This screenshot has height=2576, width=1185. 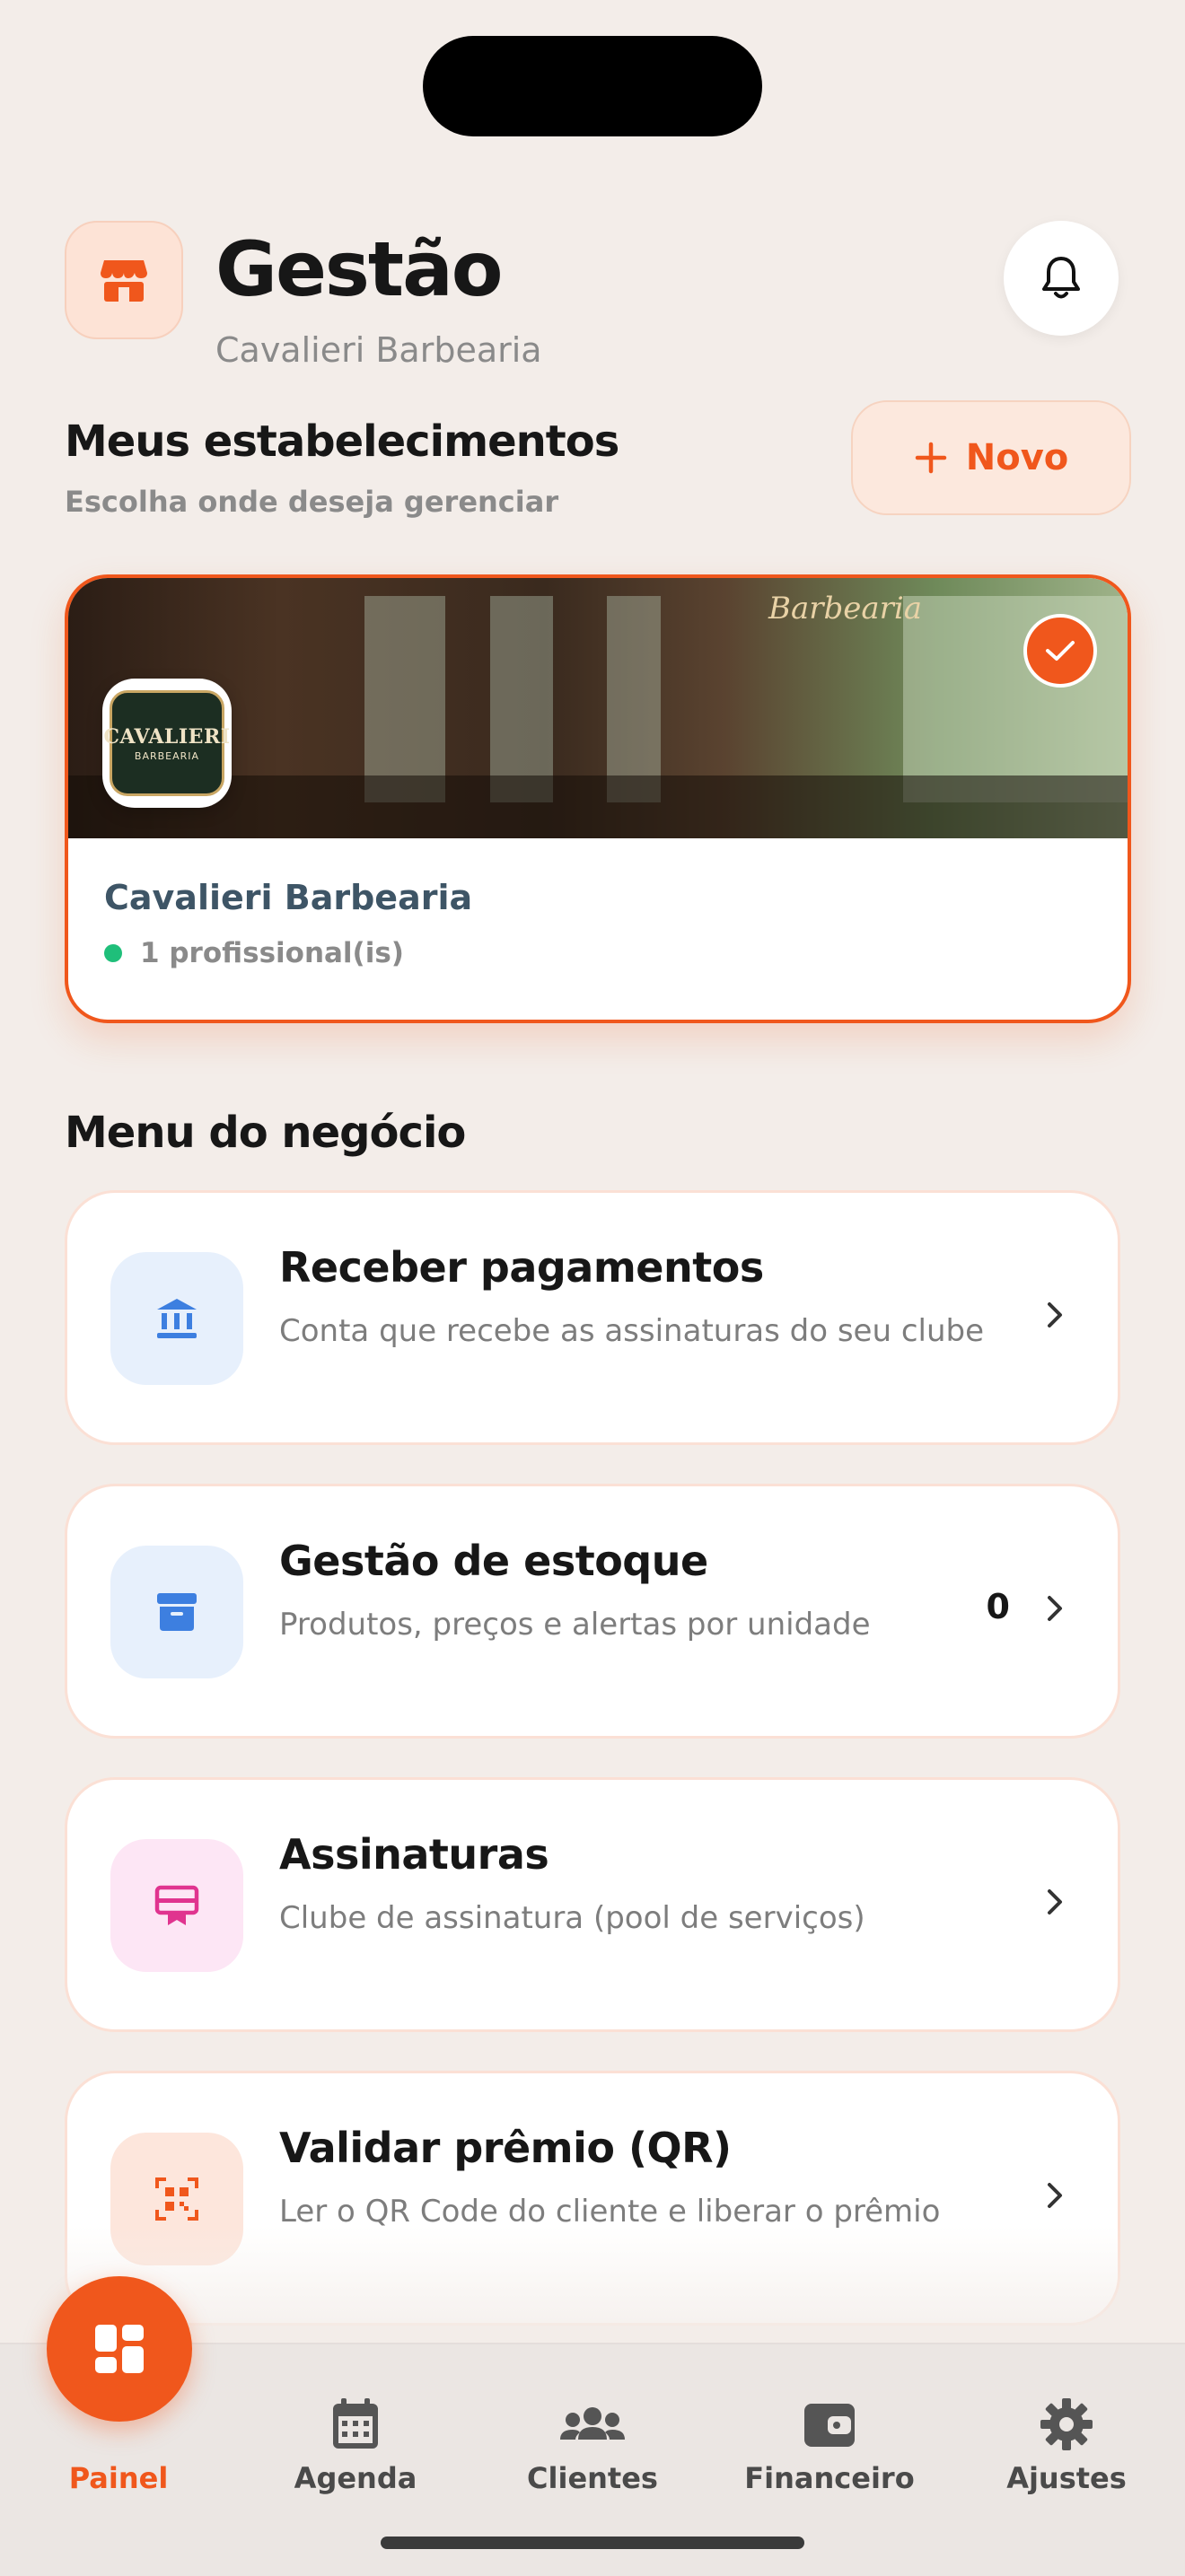 I want to click on card-badge-icon, so click(x=176, y=1906).